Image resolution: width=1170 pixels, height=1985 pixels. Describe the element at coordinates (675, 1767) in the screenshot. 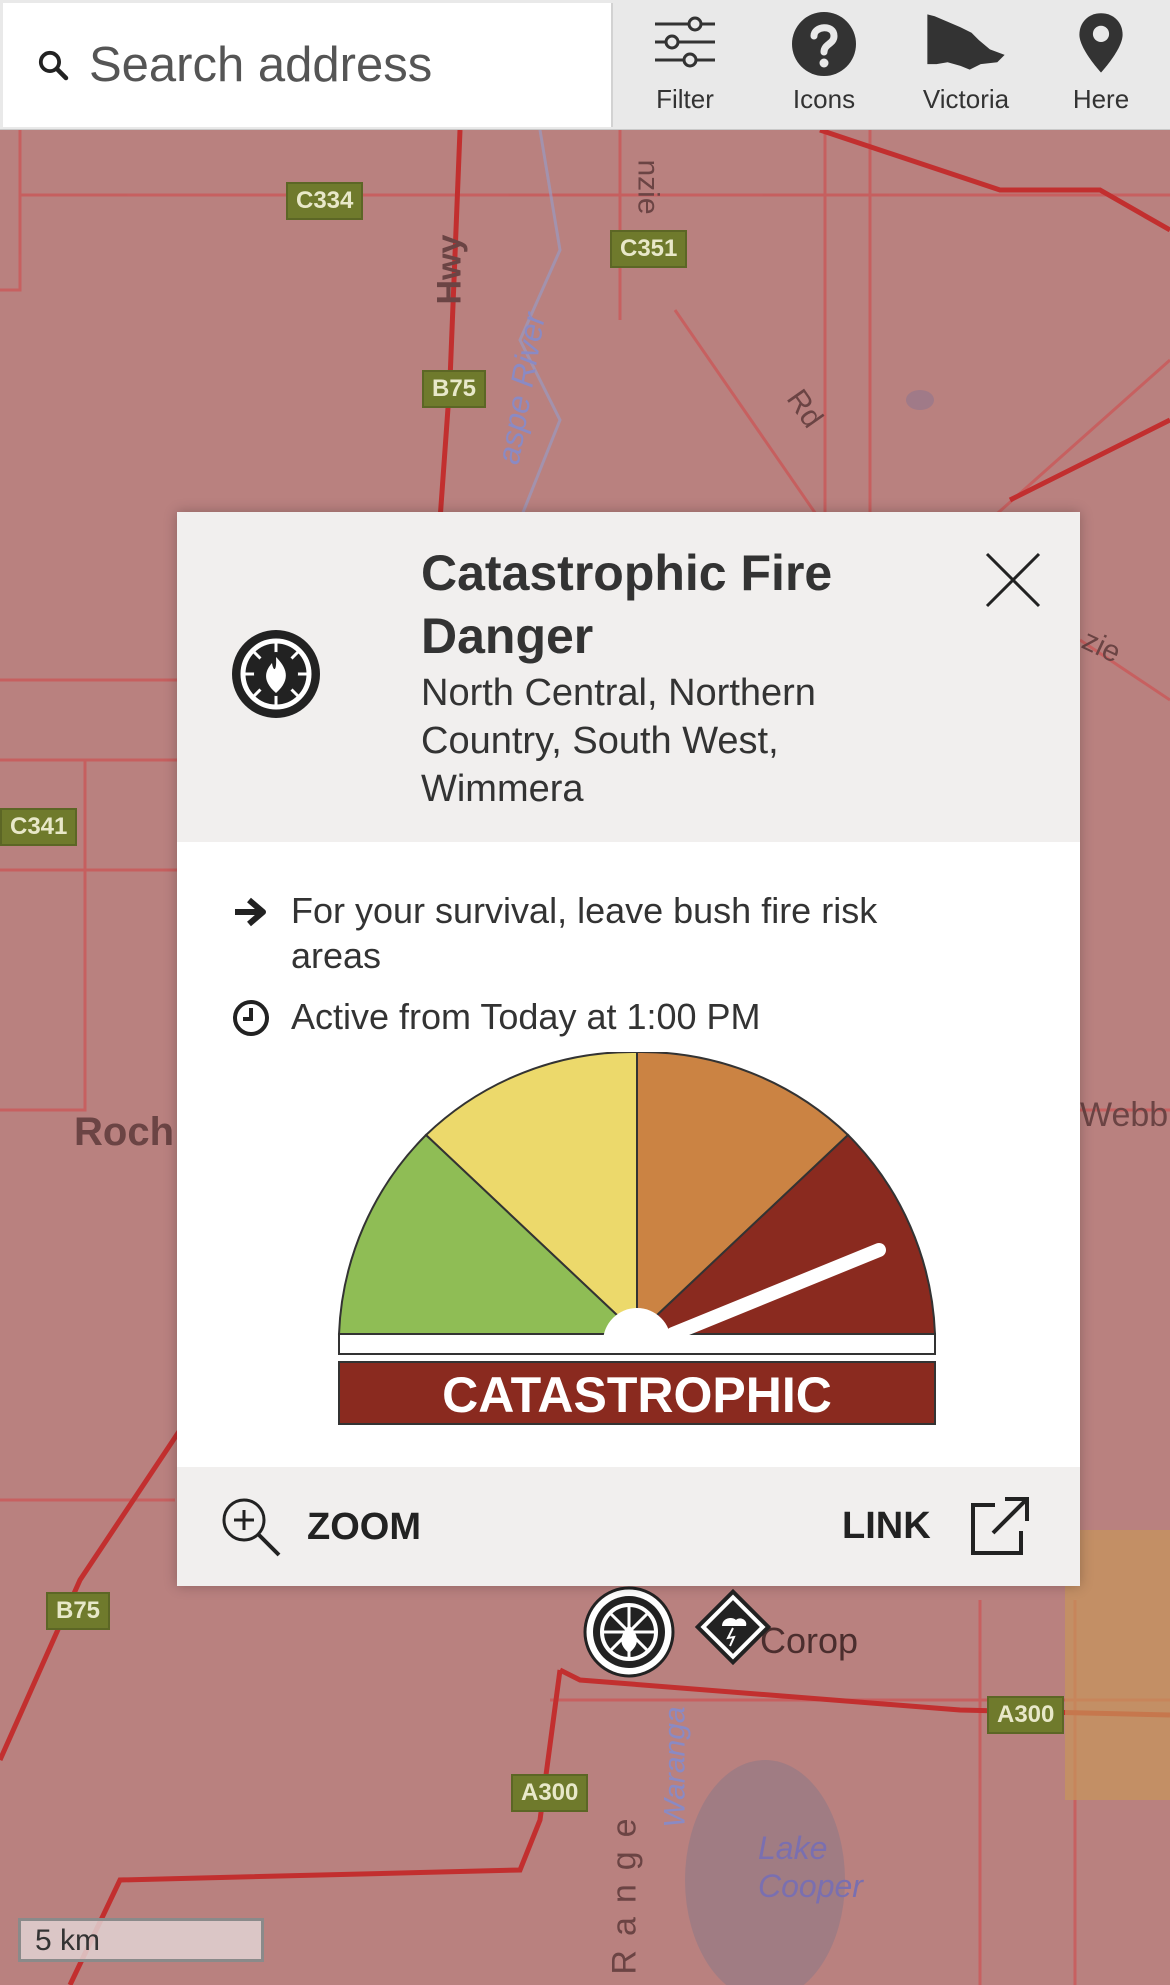

I see `map-label-waranga: Waranga` at that location.